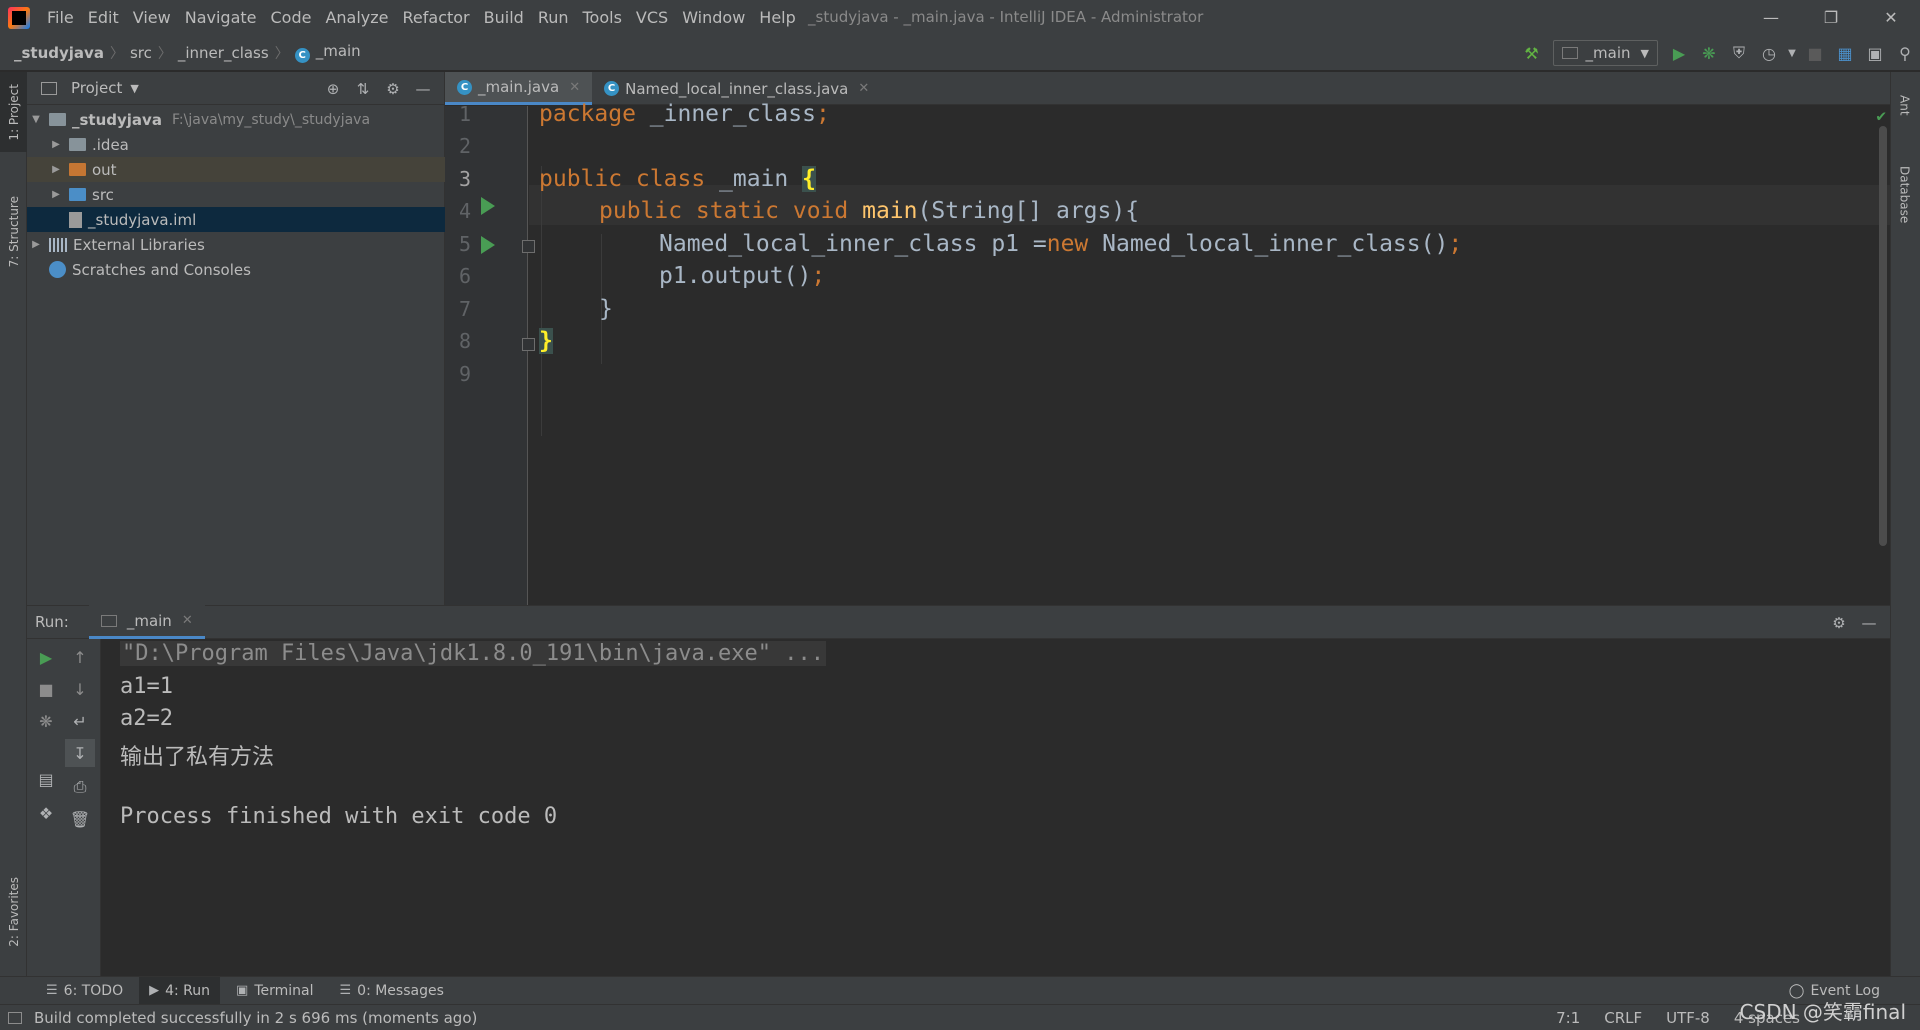 The image size is (1920, 1030). What do you see at coordinates (236, 169) in the screenshot?
I see `tree-item-out: ▶ out` at bounding box center [236, 169].